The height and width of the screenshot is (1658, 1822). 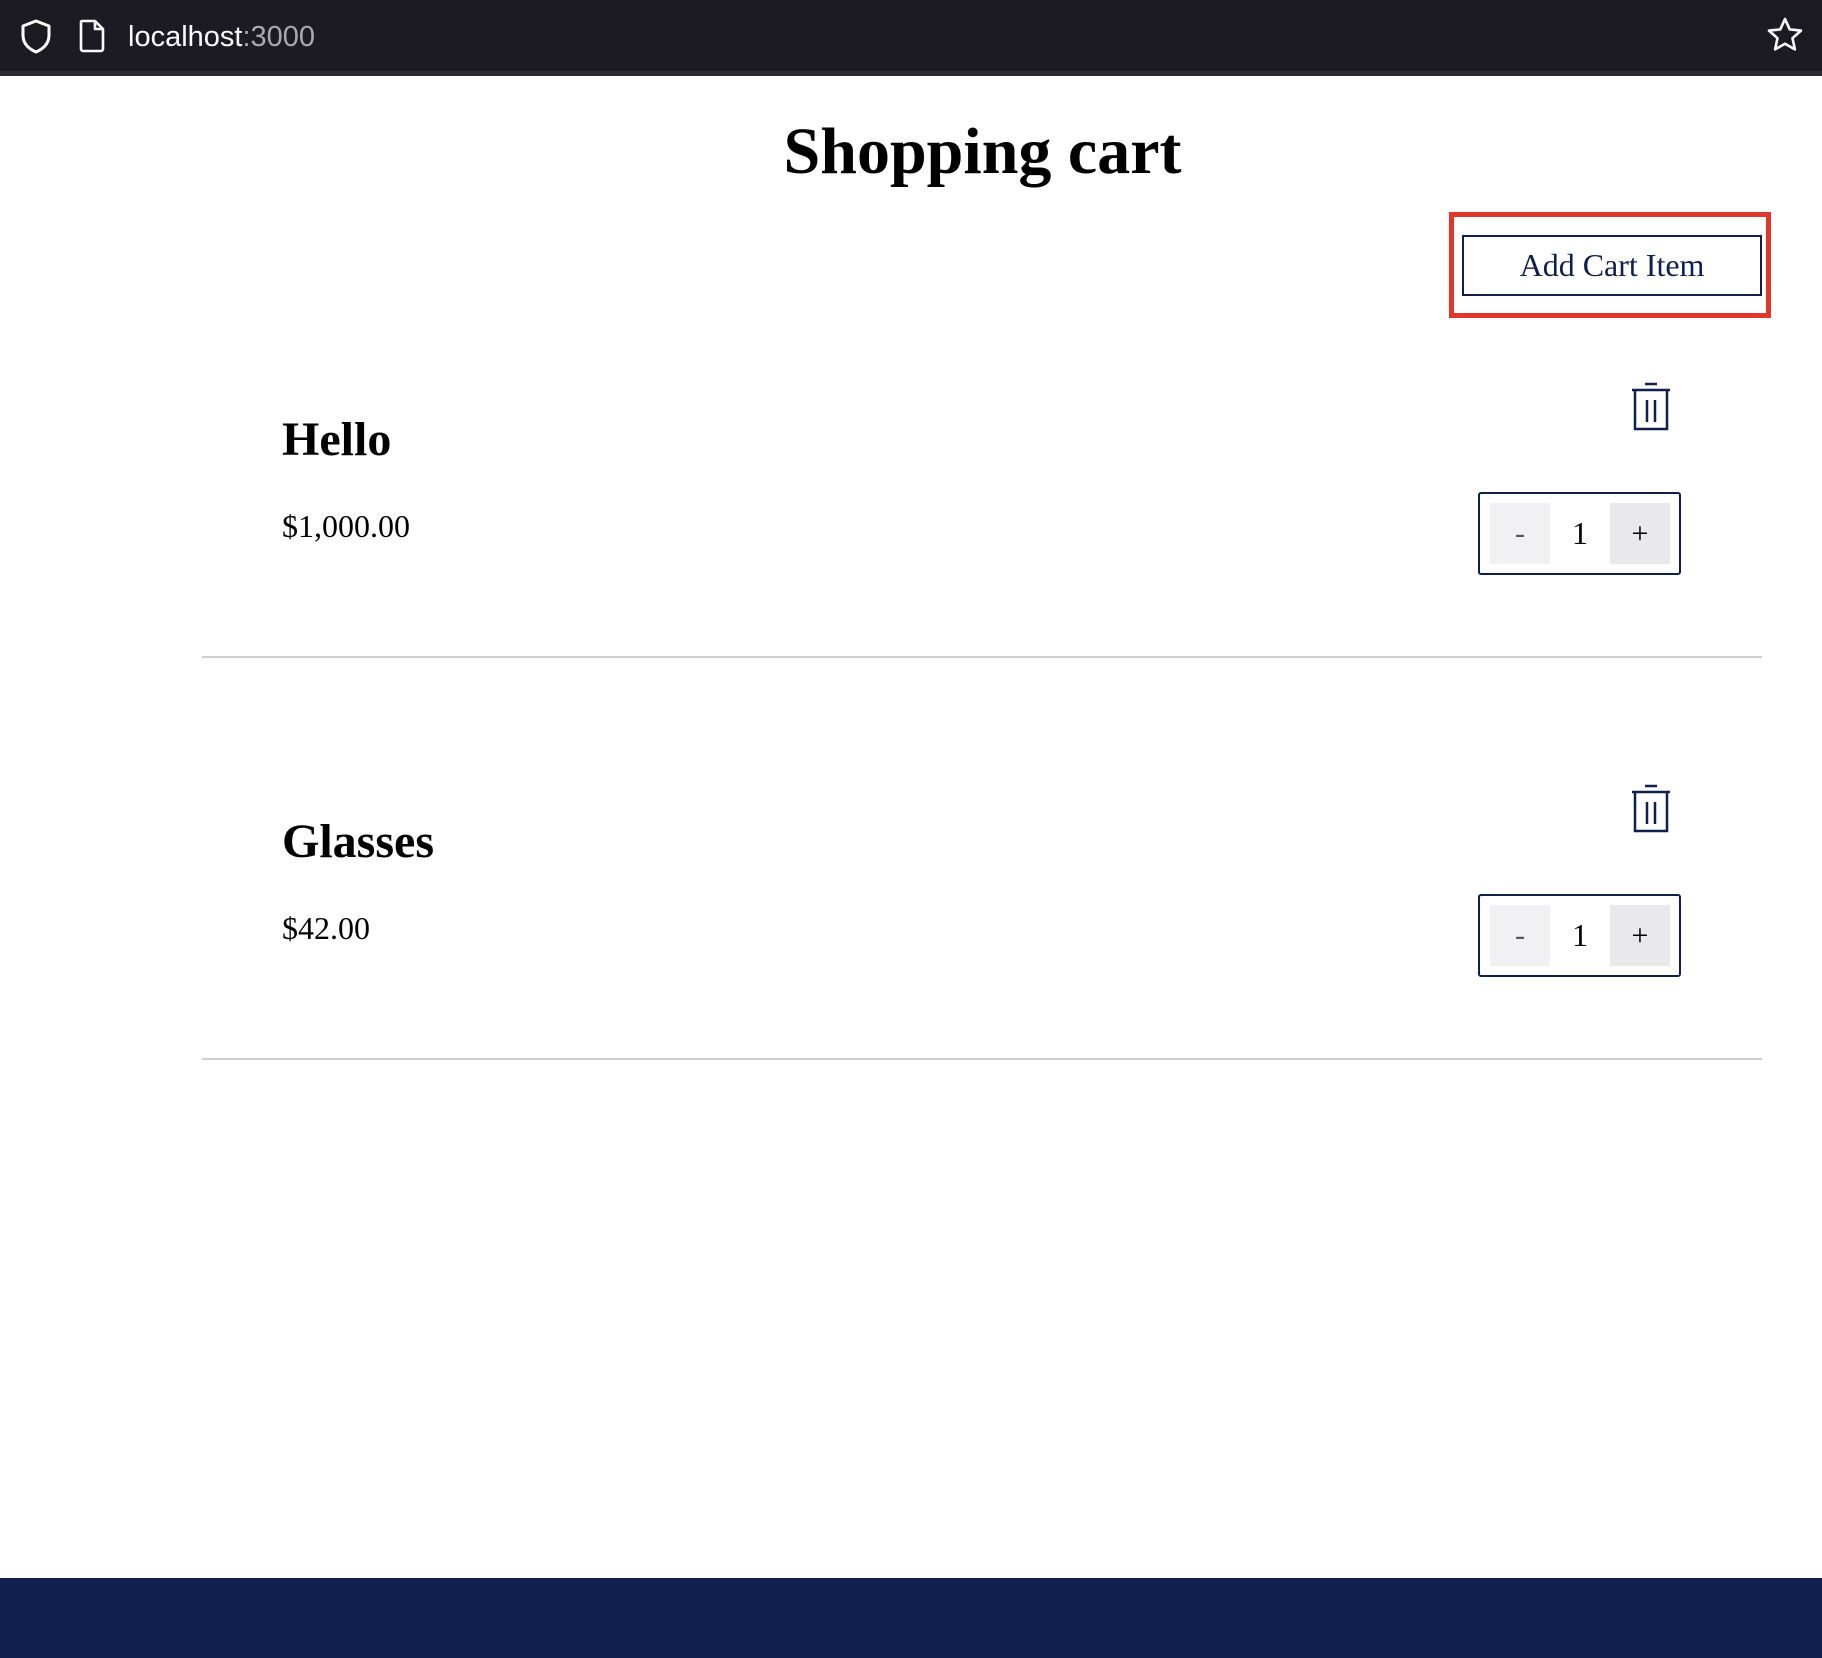 What do you see at coordinates (911, 1618) in the screenshot?
I see `footer-bar` at bounding box center [911, 1618].